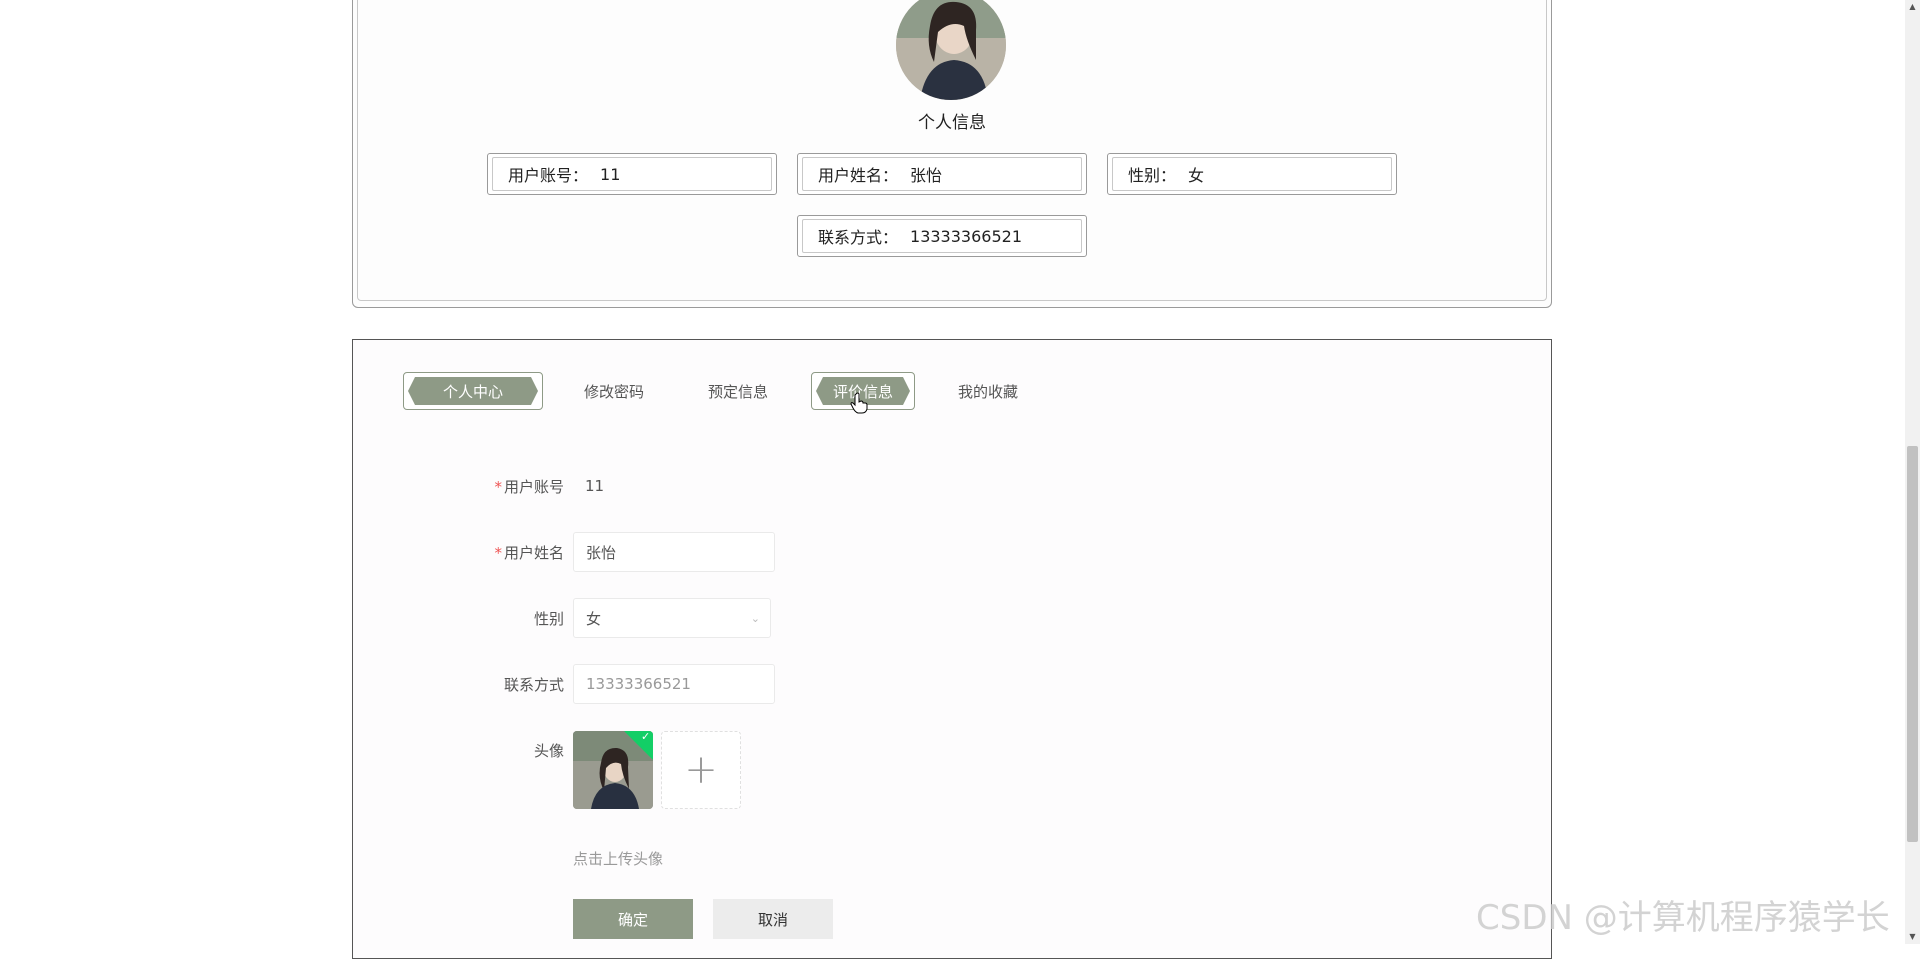 Image resolution: width=1920 pixels, height=959 pixels. Describe the element at coordinates (1683, 918) in the screenshot. I see `csdn-watermark: CSDN @计算机程序猿学长` at that location.